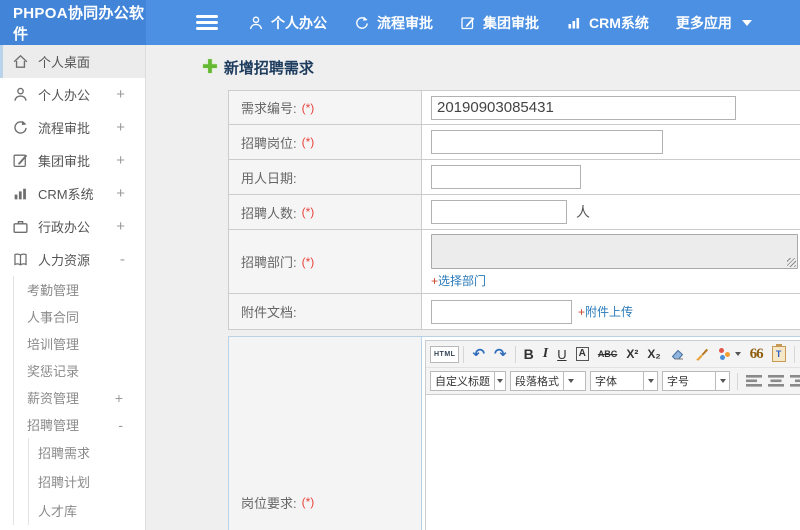 This screenshot has width=800, height=530. I want to click on top-nav: 个人办公 流程审批 集团审批 CRM系统 更多应用, so click(500, 23).